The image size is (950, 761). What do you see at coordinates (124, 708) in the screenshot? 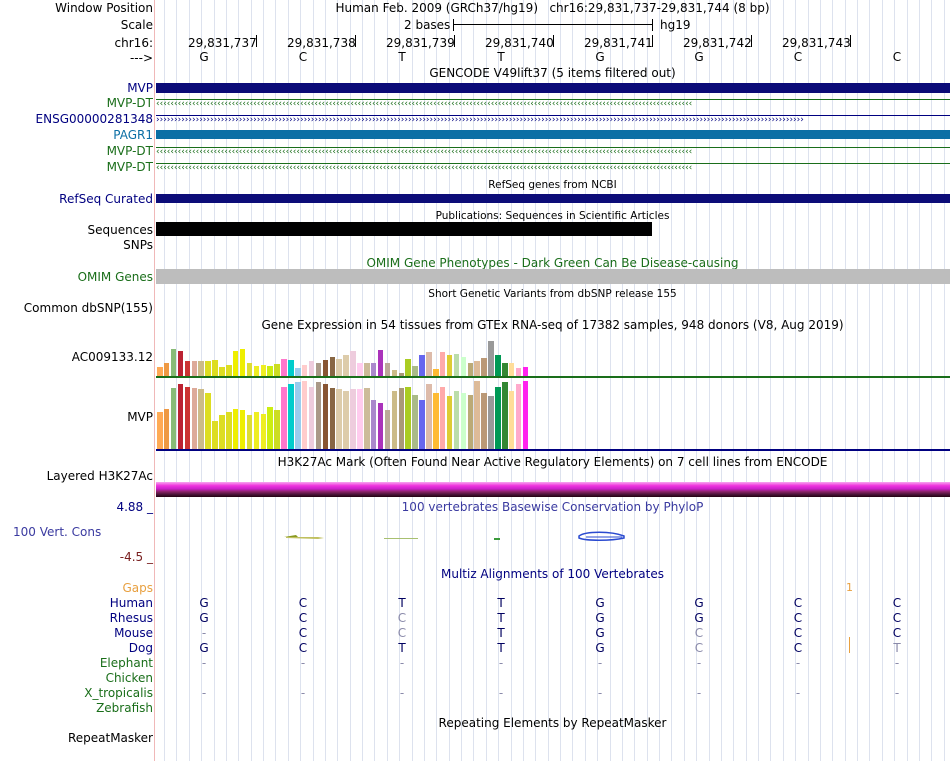
I see `species-label: Zebrafish` at bounding box center [124, 708].